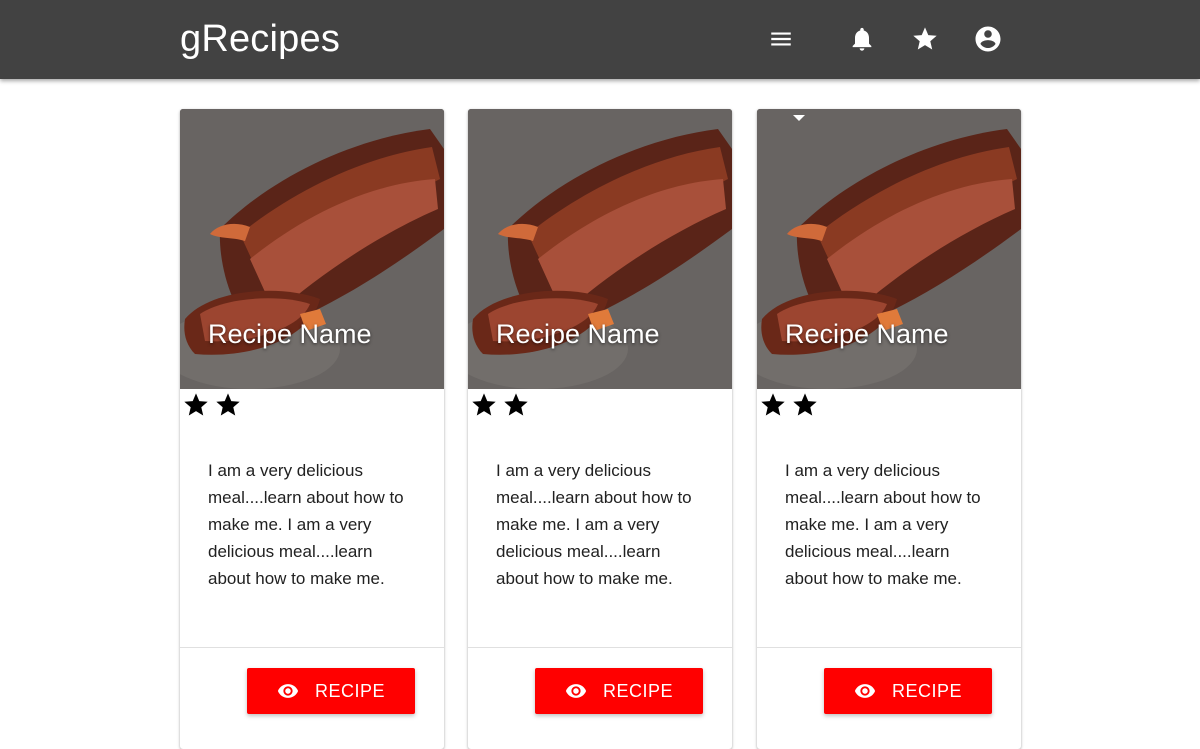 Image resolution: width=1200 pixels, height=749 pixels. I want to click on brand-title: gRecipes, so click(260, 39).